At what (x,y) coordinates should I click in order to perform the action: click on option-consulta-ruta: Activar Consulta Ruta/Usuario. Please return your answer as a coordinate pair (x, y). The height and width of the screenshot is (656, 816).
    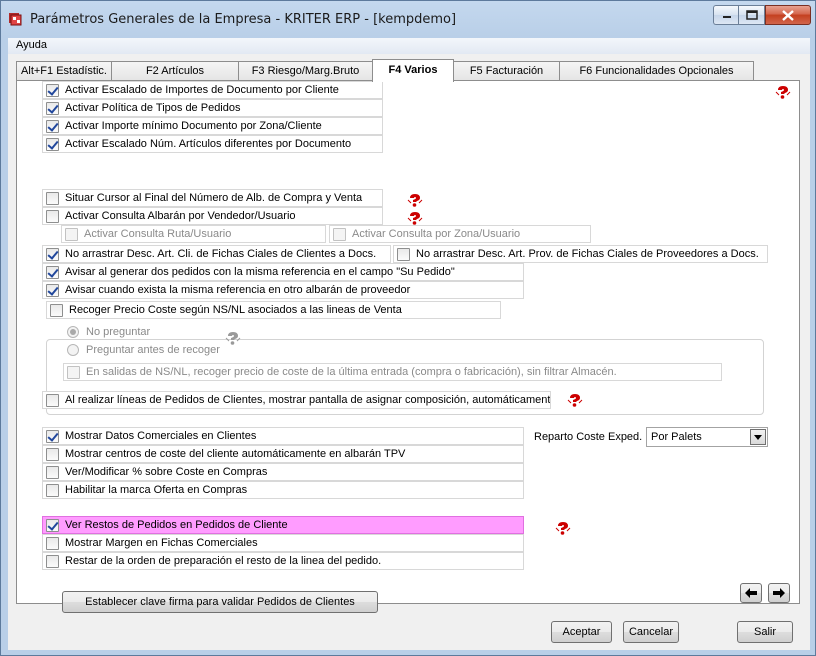
    Looking at the image, I should click on (193, 234).